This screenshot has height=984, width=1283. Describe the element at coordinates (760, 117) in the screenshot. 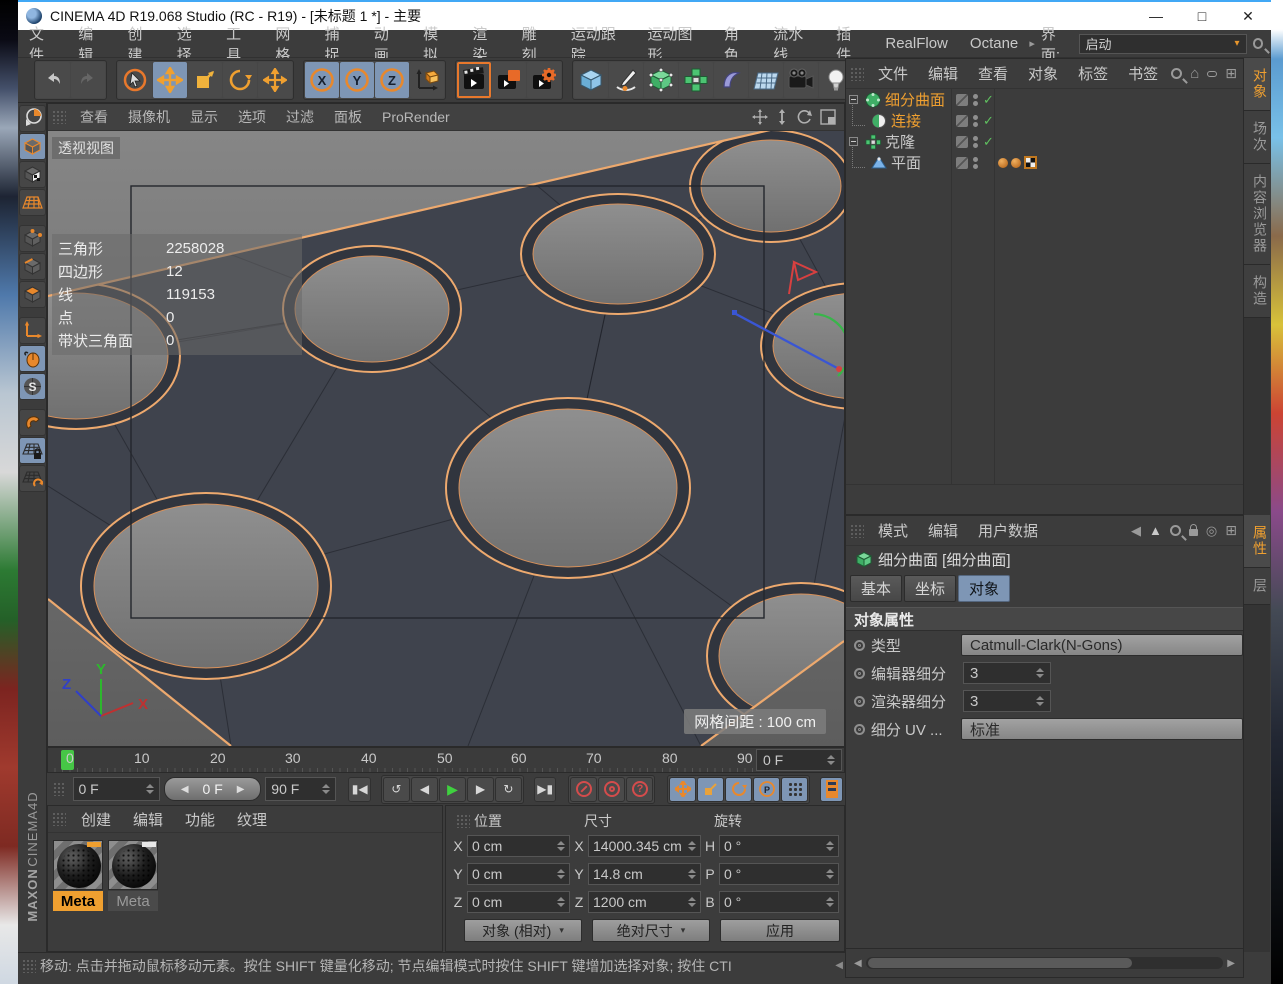

I see `pan-view-icon` at that location.